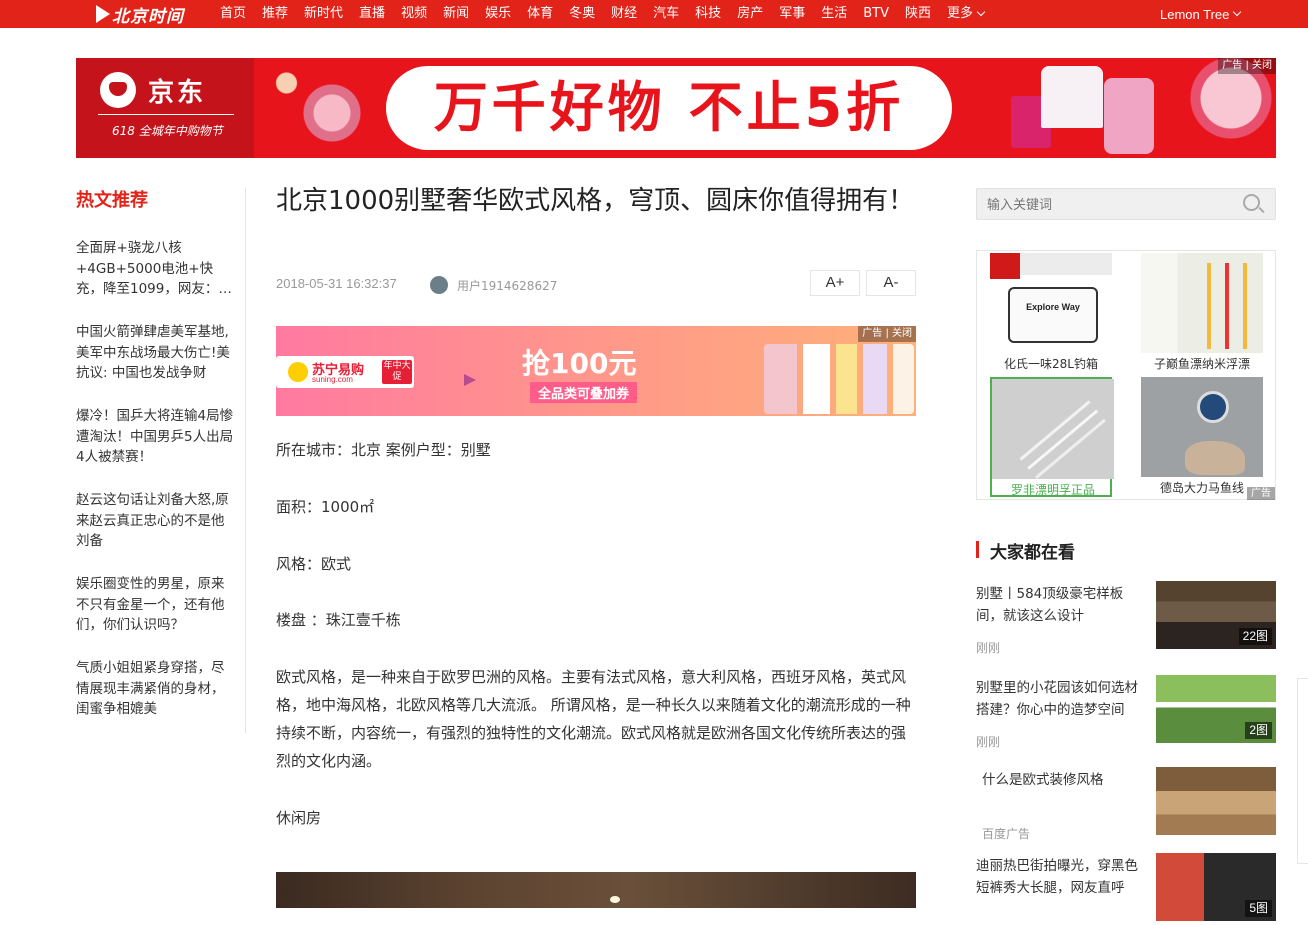 This screenshot has width=1308, height=925. What do you see at coordinates (669, 108) in the screenshot?
I see `banner-headline: 万千好物 不止5折` at bounding box center [669, 108].